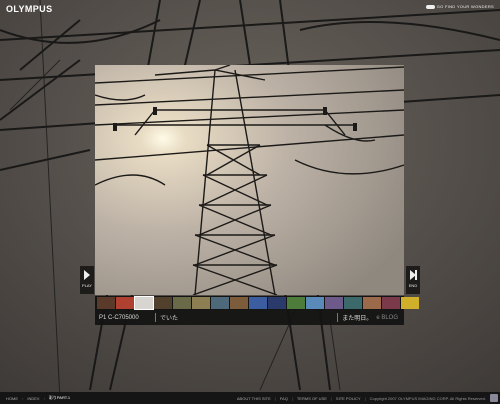 The width and height of the screenshot is (500, 404). I want to click on breadcrumb-index: INDEX, so click(33, 398).